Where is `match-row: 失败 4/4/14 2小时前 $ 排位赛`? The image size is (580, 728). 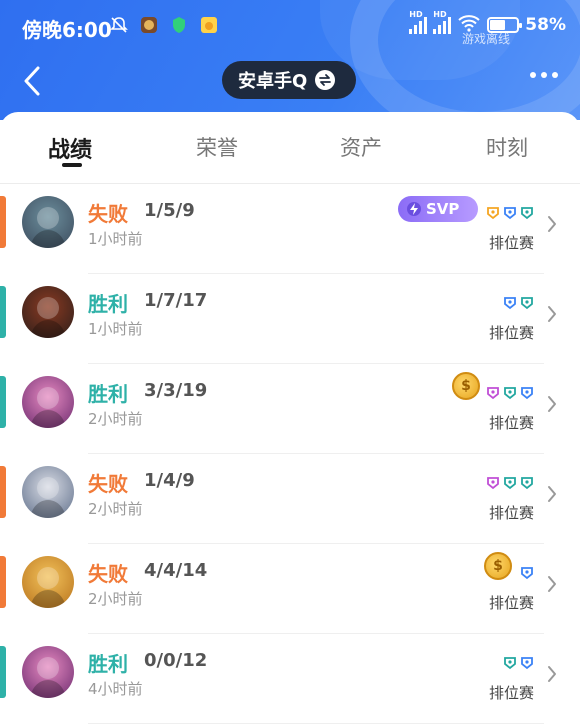 match-row: 失败 4/4/14 2小时前 $ 排位赛 is located at coordinates (290, 589).